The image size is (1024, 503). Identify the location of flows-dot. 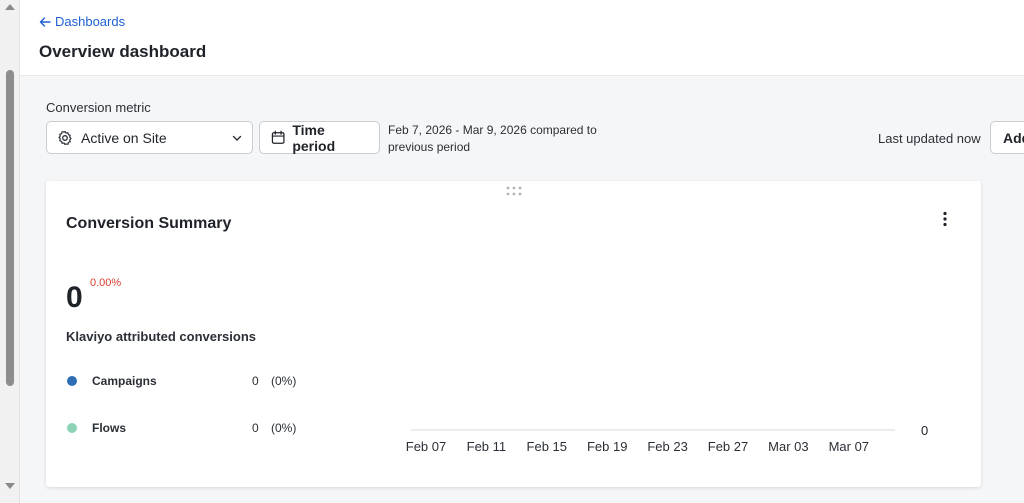
(72, 428).